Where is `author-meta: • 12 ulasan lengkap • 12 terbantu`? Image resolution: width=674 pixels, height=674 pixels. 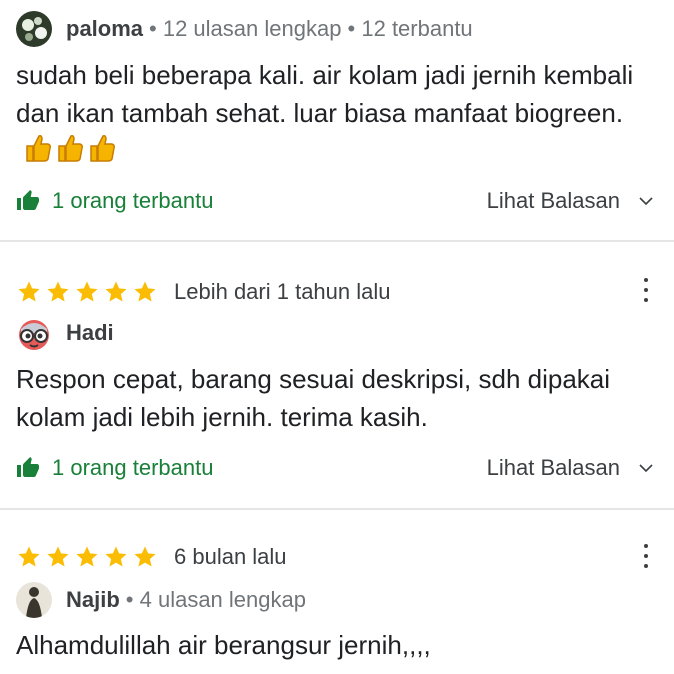
author-meta: • 12 ulasan lengkap • 12 terbantu is located at coordinates (311, 28).